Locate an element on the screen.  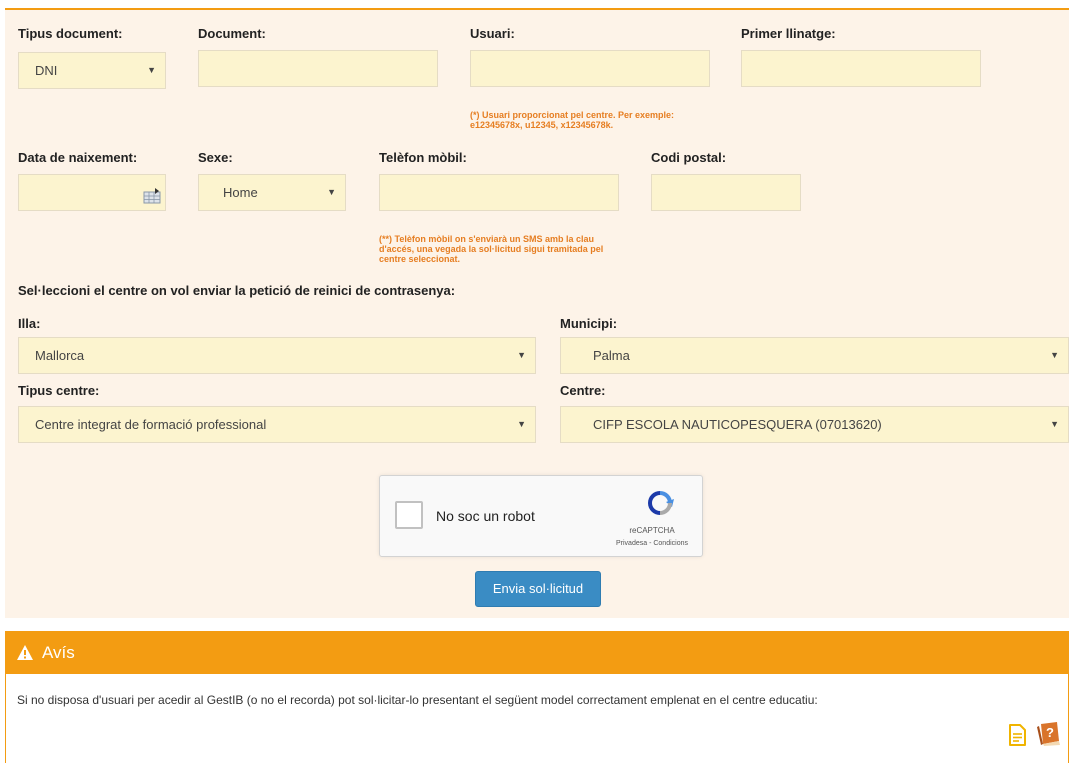
municipality-label: Municipi: is located at coordinates (589, 323).